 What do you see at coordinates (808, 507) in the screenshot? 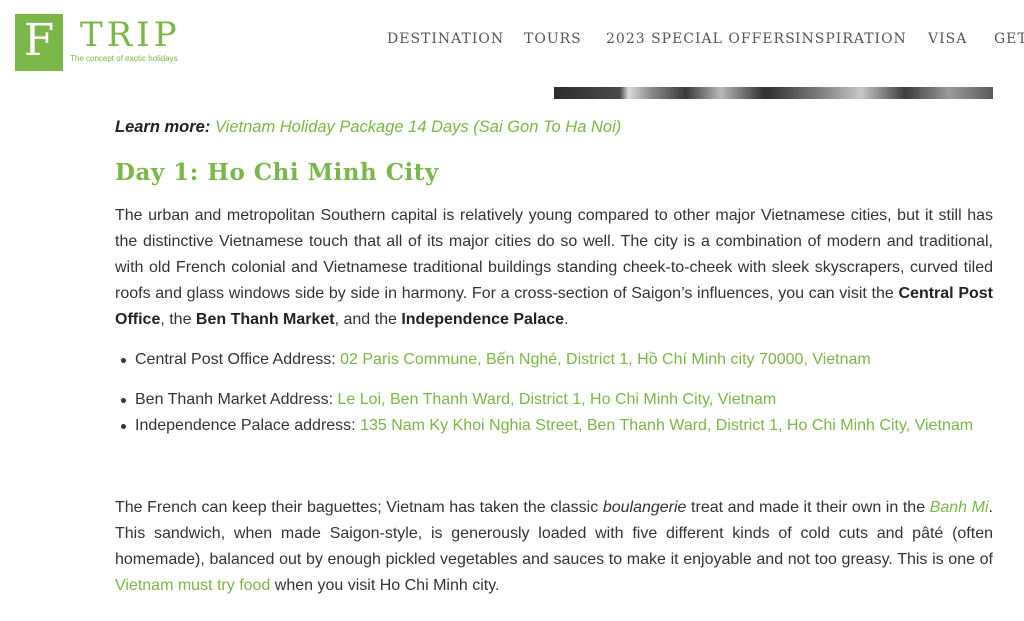
I see `food-text: treat and made it their own in the` at bounding box center [808, 507].